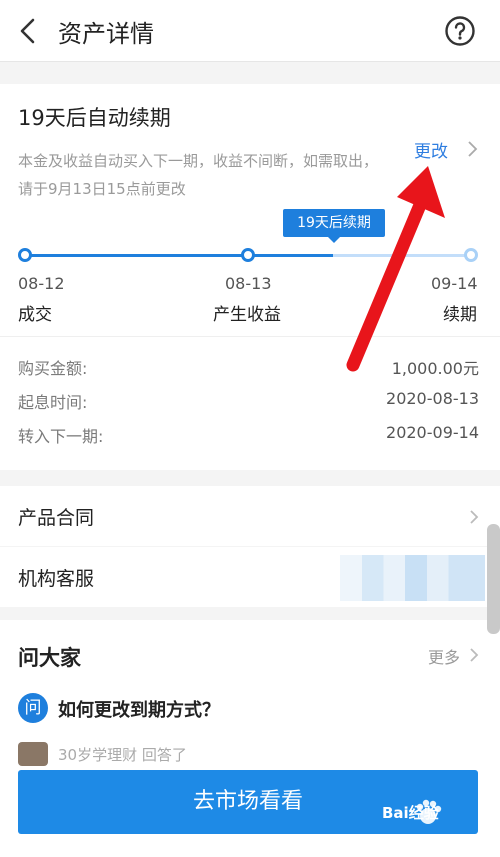 This screenshot has height=857, width=500. I want to click on product-contract-row: 产品合同, so click(250, 516).